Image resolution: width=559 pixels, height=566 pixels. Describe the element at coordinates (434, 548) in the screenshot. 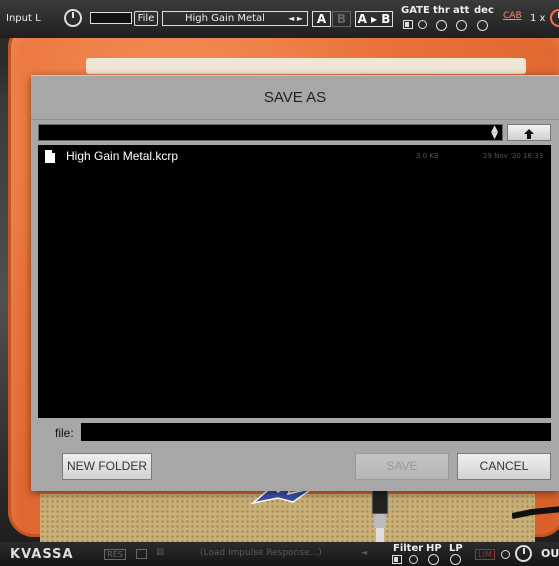

I see `highpass-label: HP` at that location.